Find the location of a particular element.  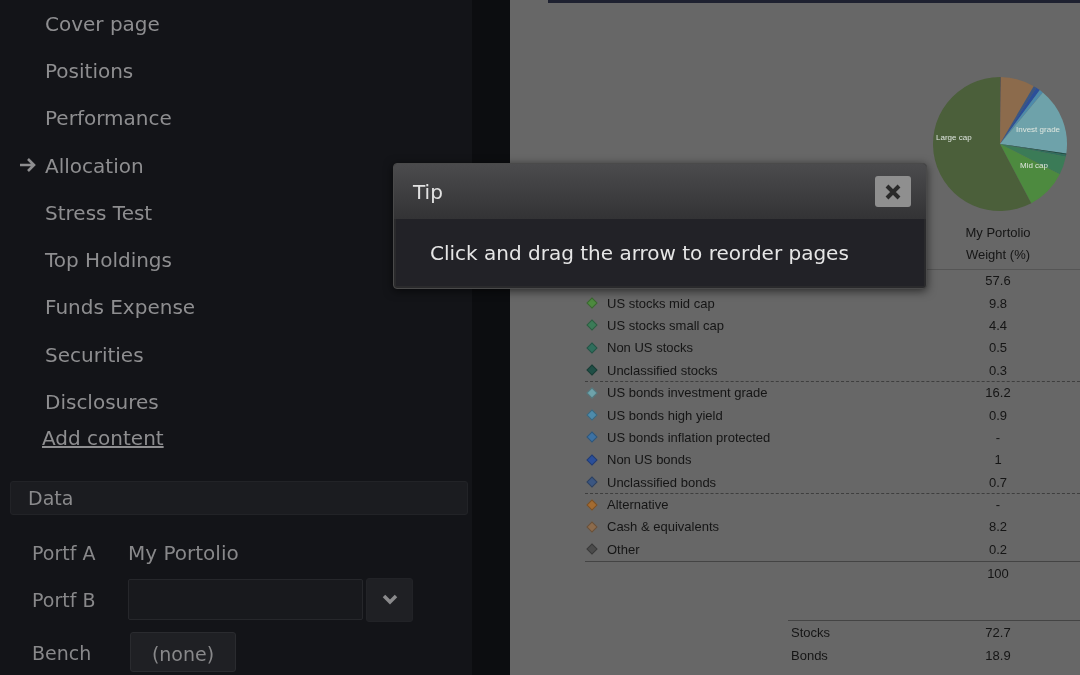

field-label: Portf B is located at coordinates (64, 599).